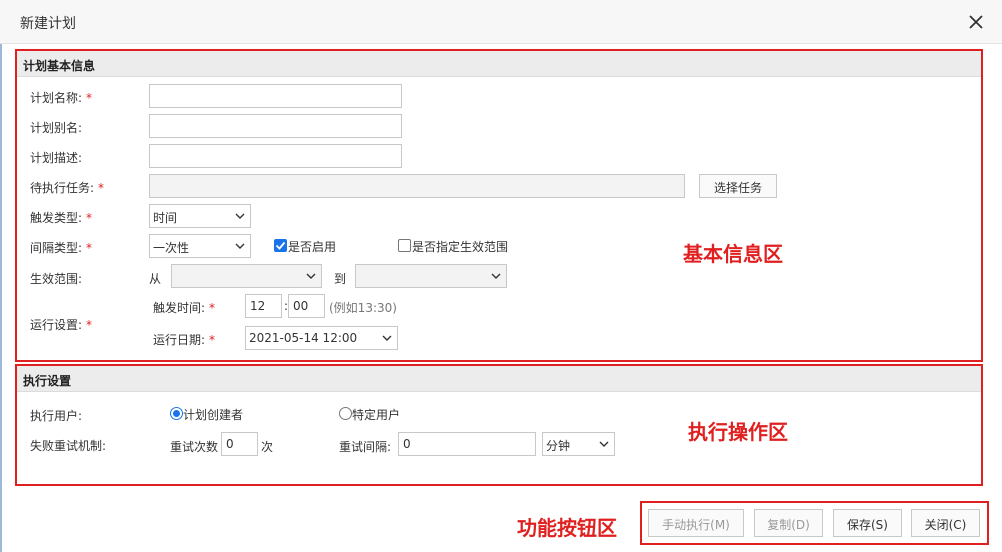  What do you see at coordinates (56, 279) in the screenshot?
I see `effective-range-label: 生效范围:` at bounding box center [56, 279].